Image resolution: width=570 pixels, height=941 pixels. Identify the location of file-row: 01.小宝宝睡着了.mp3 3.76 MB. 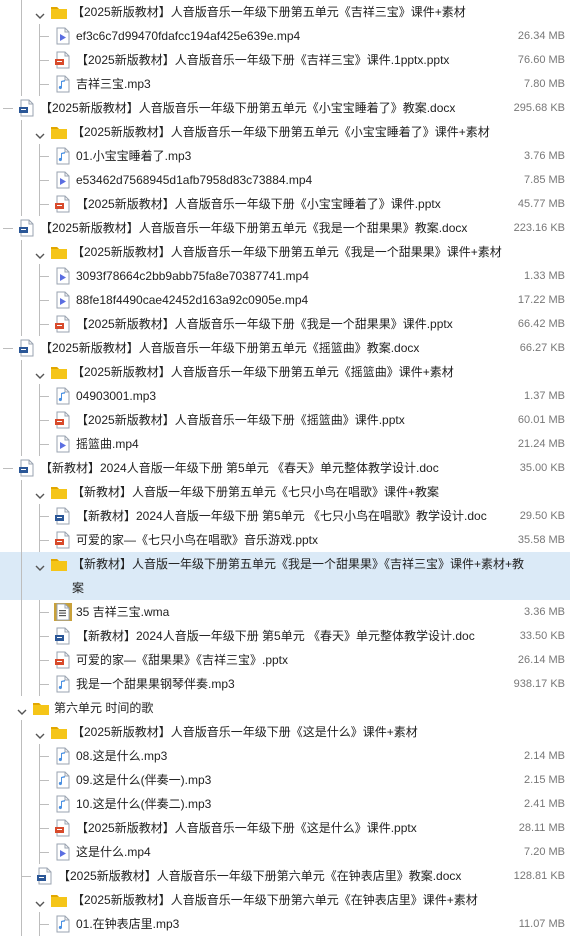
(285, 156).